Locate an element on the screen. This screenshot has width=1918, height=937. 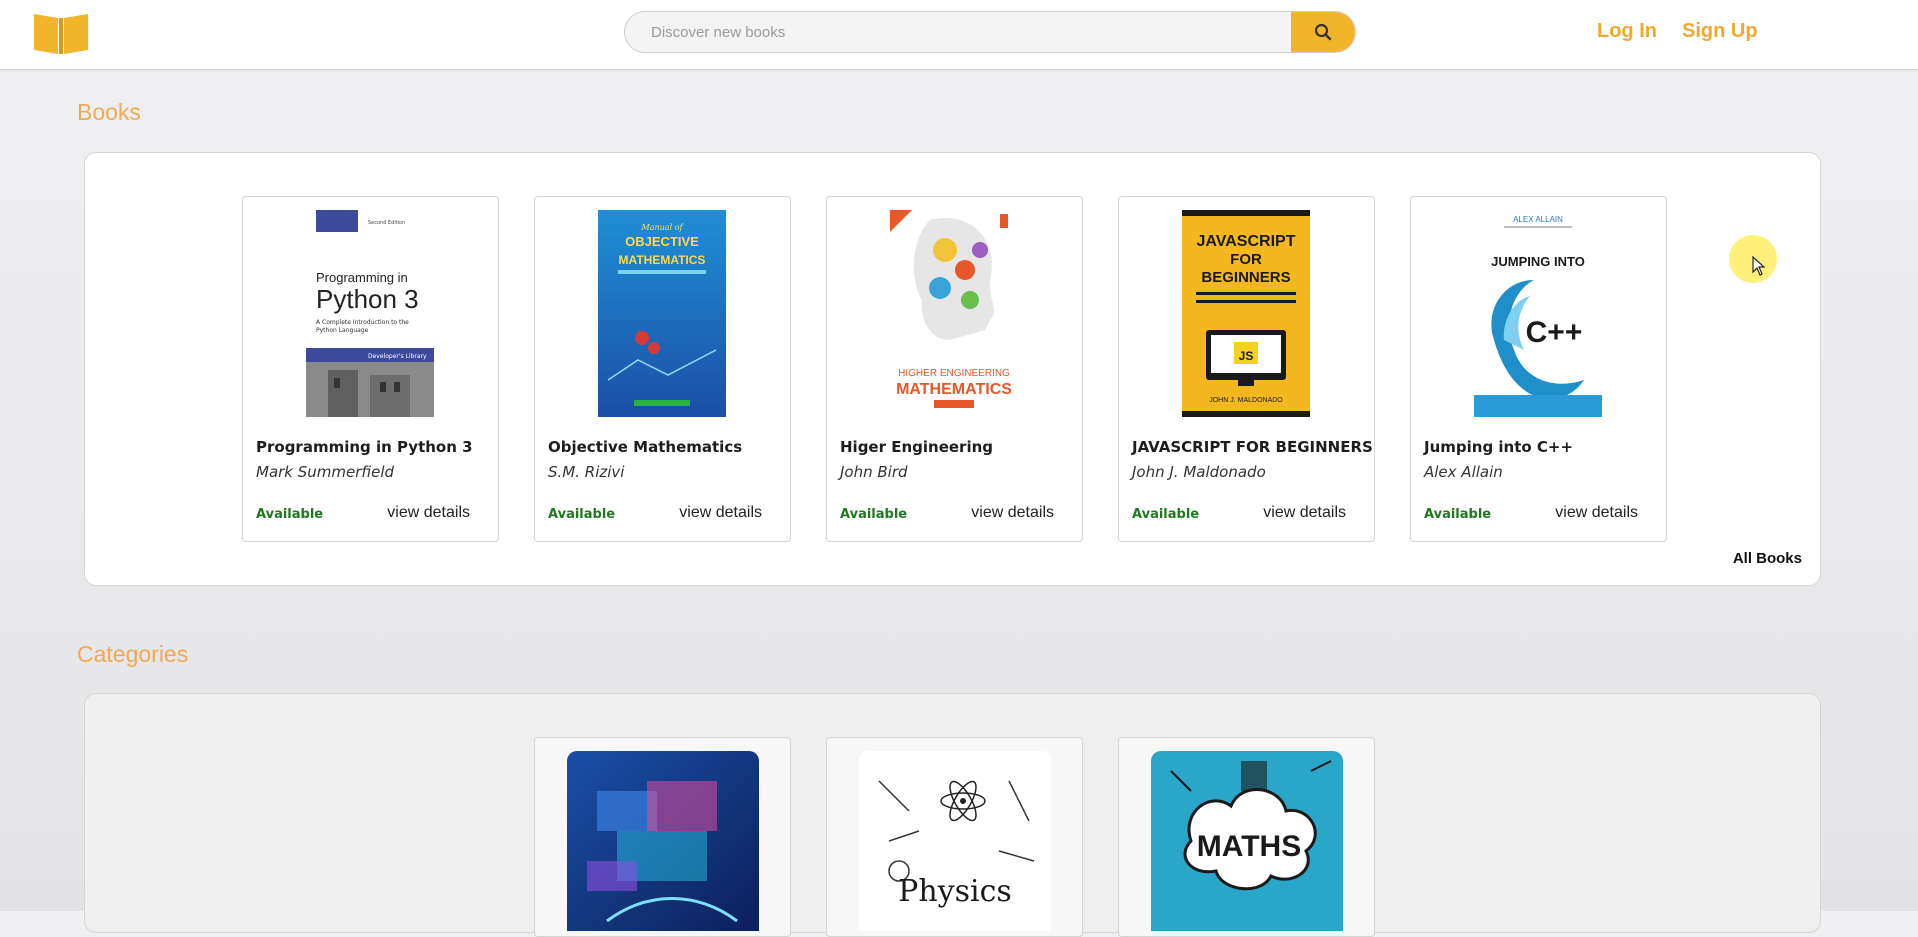
book-title: JAVASCRIPT FOR BEGINNERS is located at coordinates (1252, 447).